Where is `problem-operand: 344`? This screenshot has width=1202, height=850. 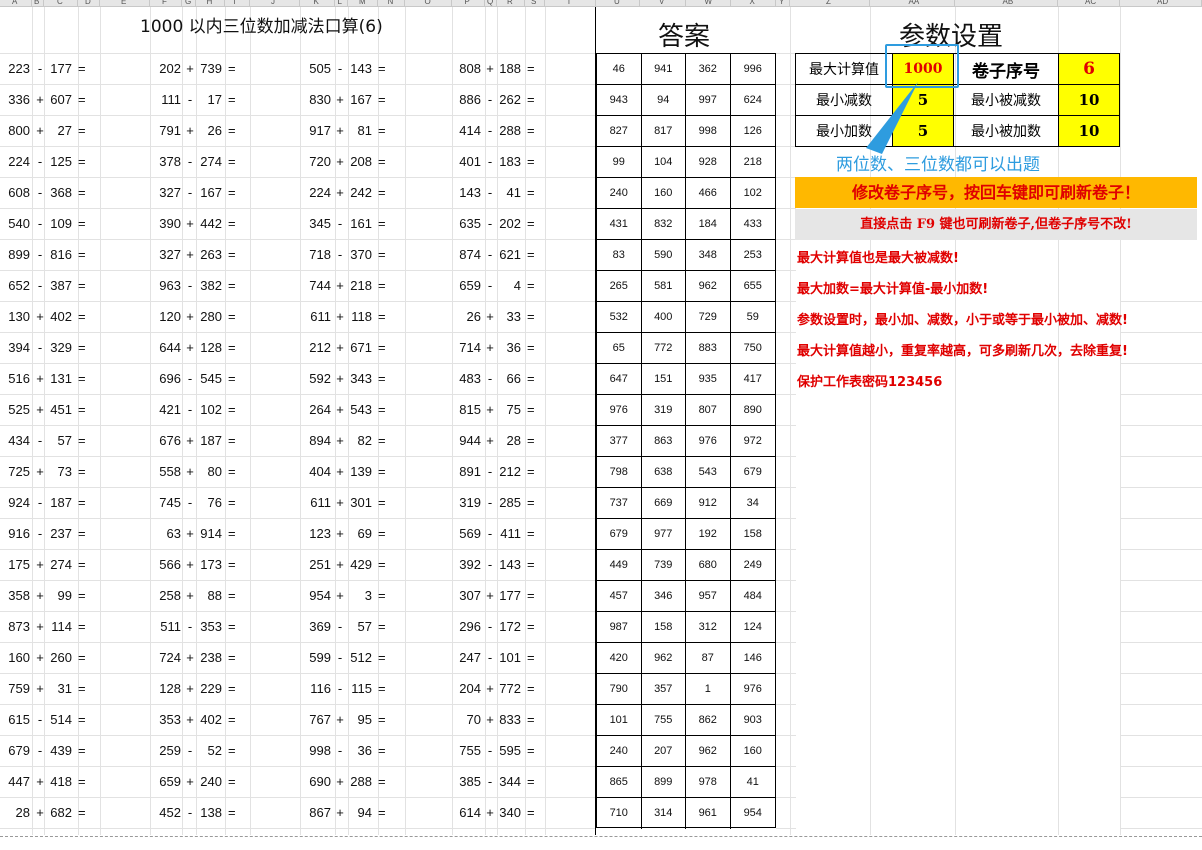 problem-operand: 344 is located at coordinates (509, 781).